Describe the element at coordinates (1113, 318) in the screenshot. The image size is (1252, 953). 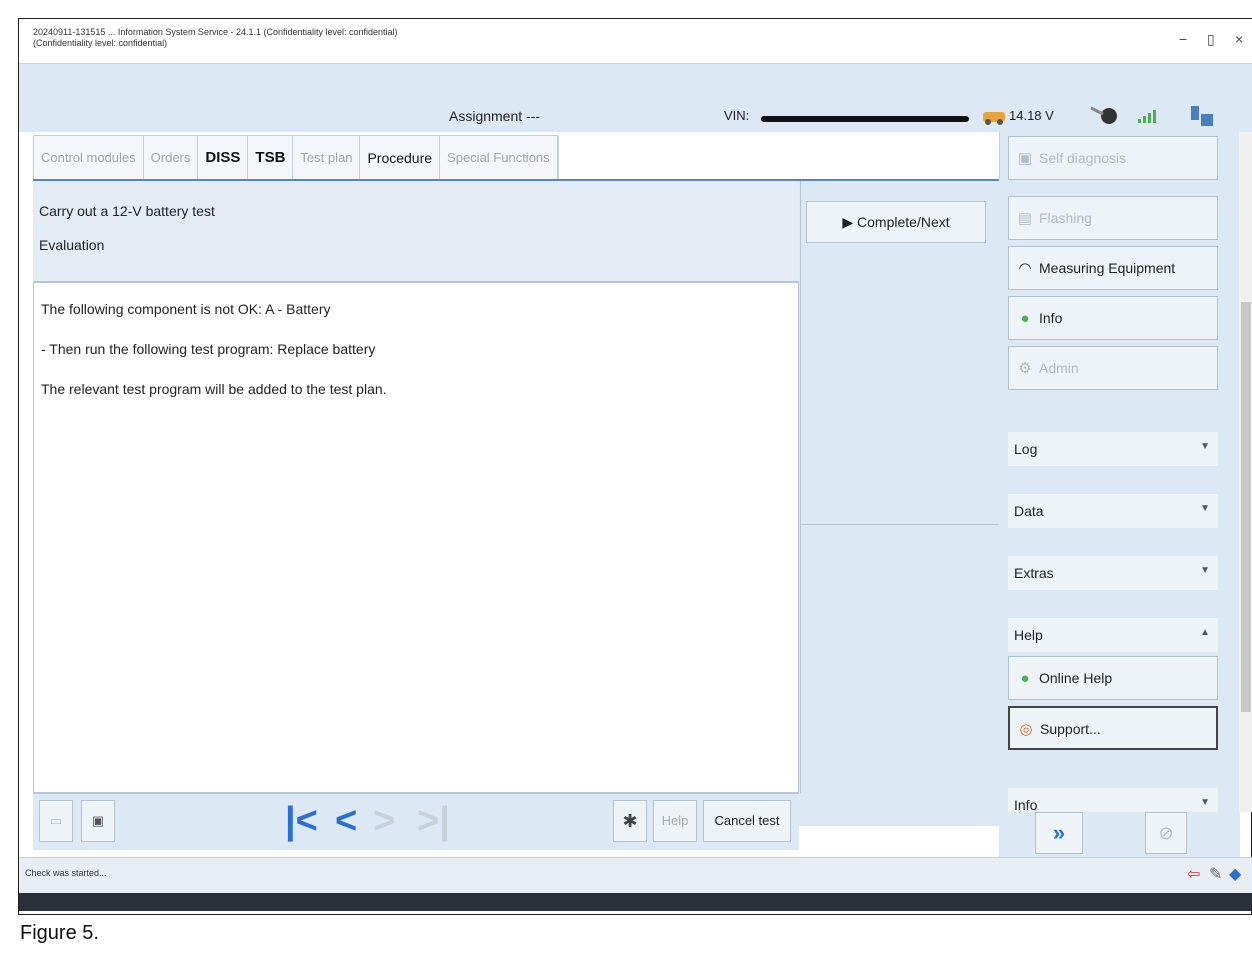
I see `info-button: ● Info` at that location.